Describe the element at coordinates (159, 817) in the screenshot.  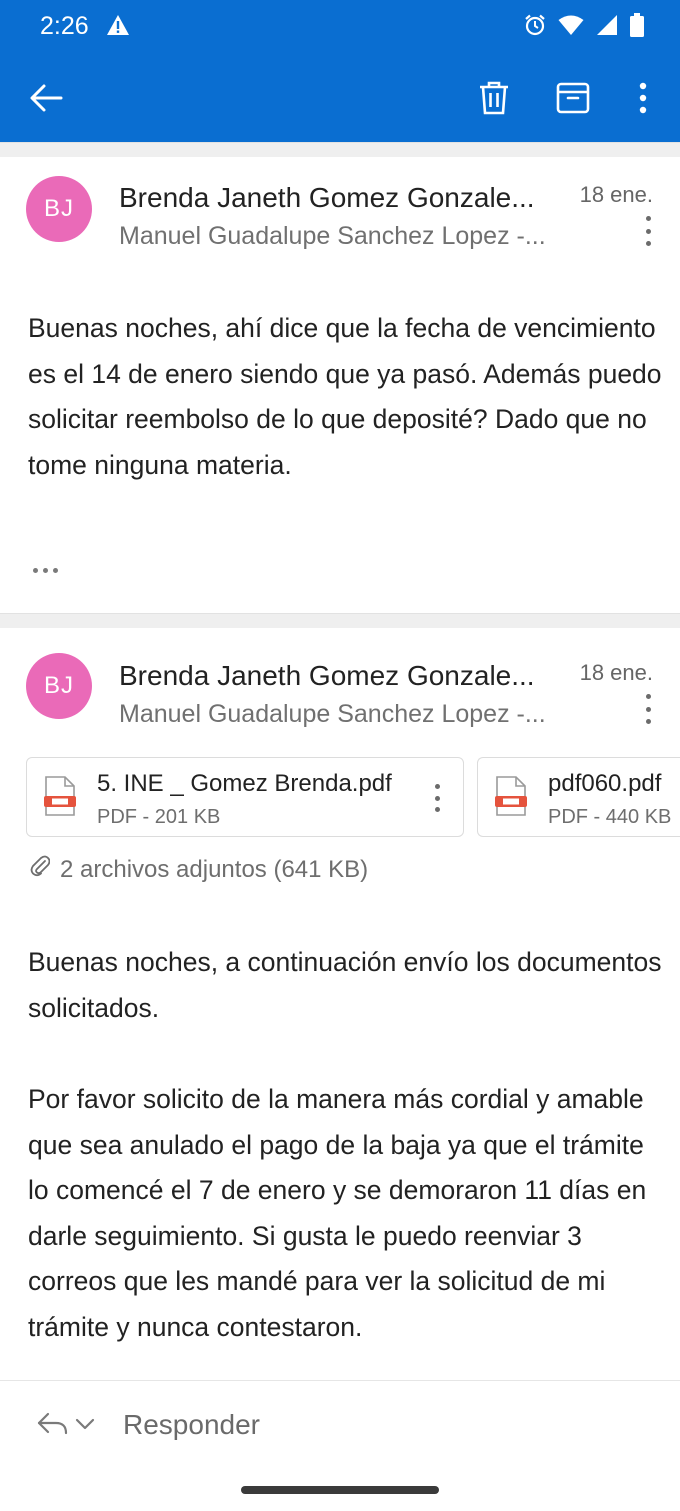
I see `attachment-meta: PDF - 201 KB` at that location.